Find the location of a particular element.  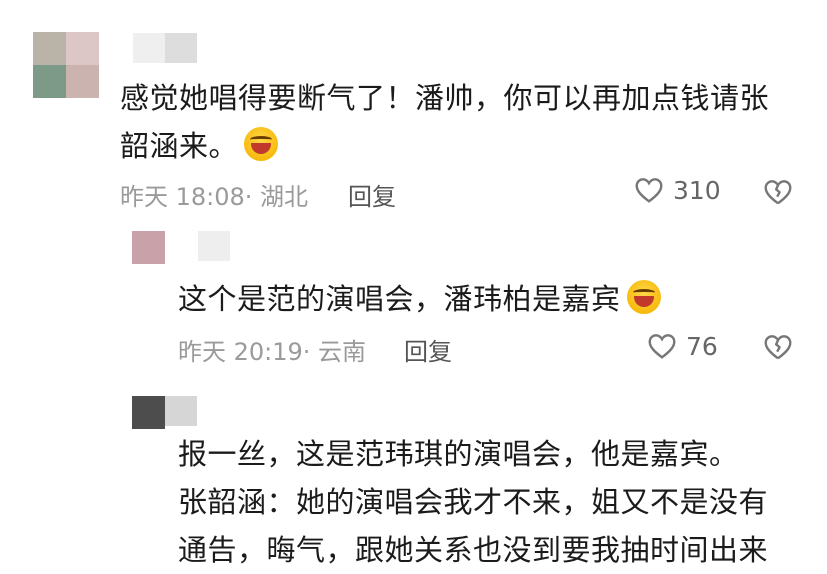

like-count: 310 is located at coordinates (697, 190).